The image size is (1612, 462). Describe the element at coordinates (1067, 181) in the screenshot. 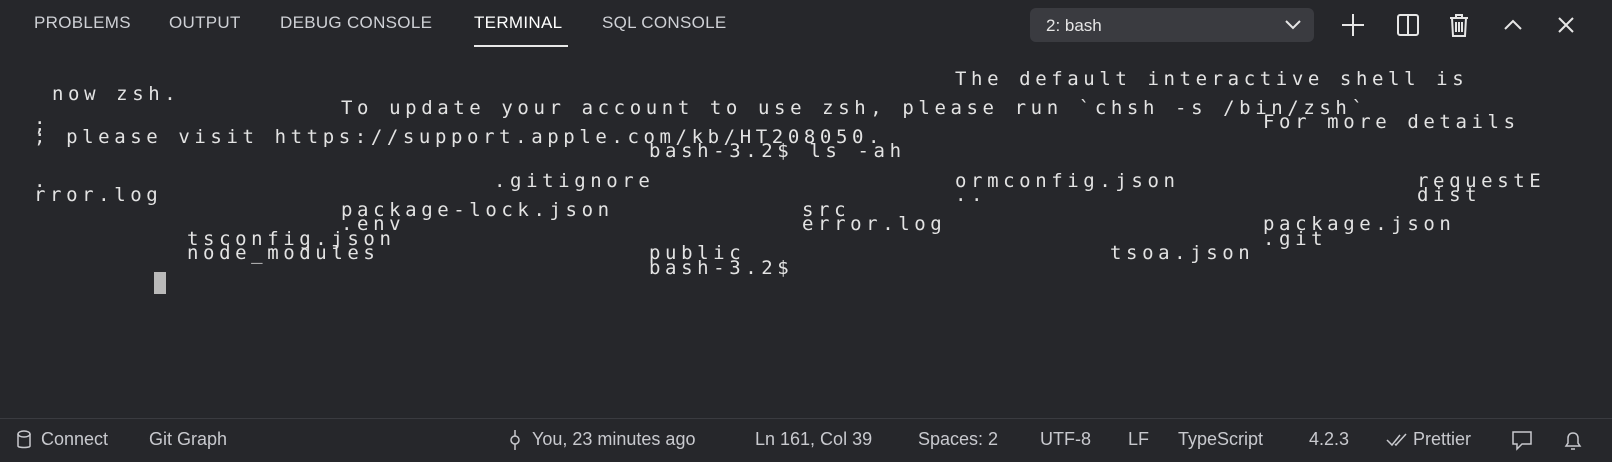

I see `file-entry: ormconfig.json` at that location.